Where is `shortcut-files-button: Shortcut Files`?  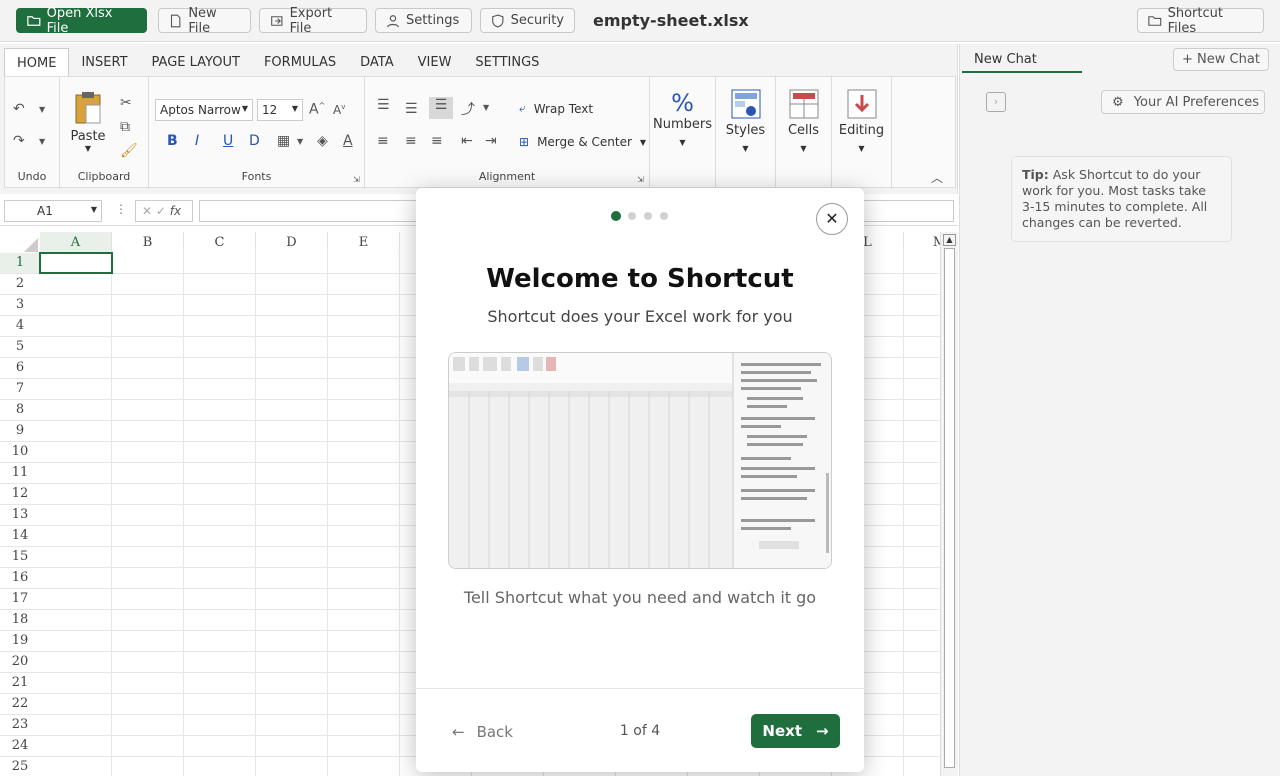
shortcut-files-button: Shortcut Files is located at coordinates (1200, 20).